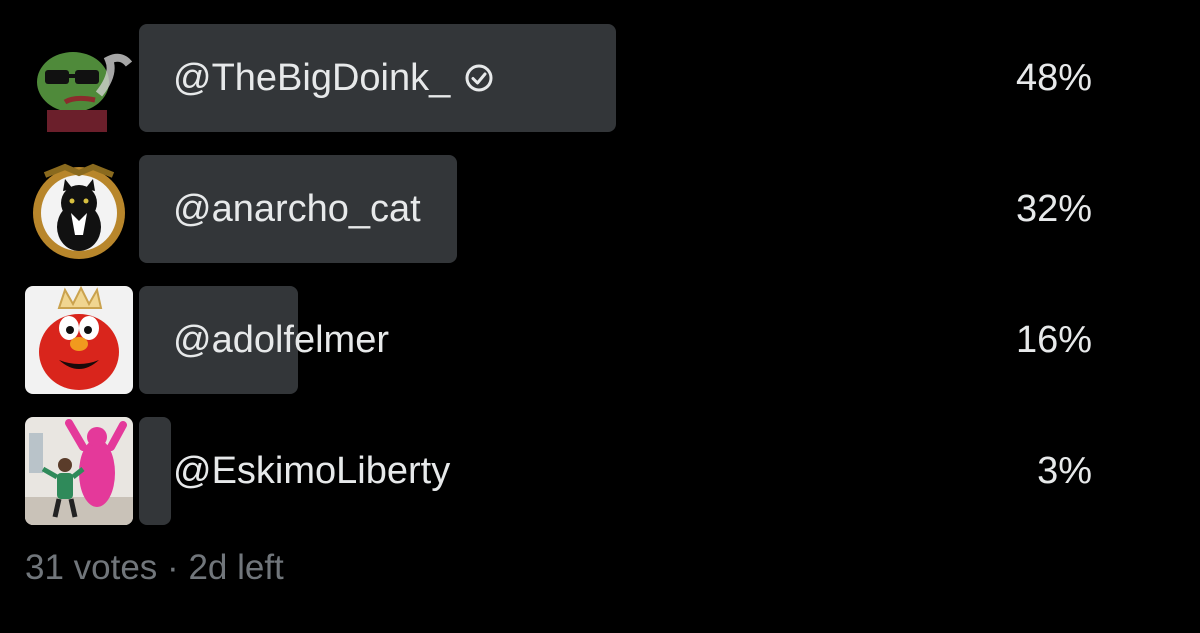  Describe the element at coordinates (79, 78) in the screenshot. I see `frog-meme-avatar-icon` at that location.